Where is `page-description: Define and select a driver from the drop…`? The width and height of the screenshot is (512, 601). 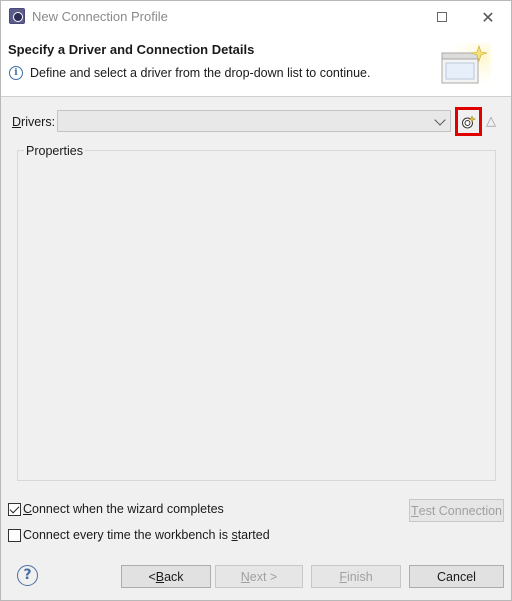
page-description: Define and select a driver from the drop… is located at coordinates (200, 73).